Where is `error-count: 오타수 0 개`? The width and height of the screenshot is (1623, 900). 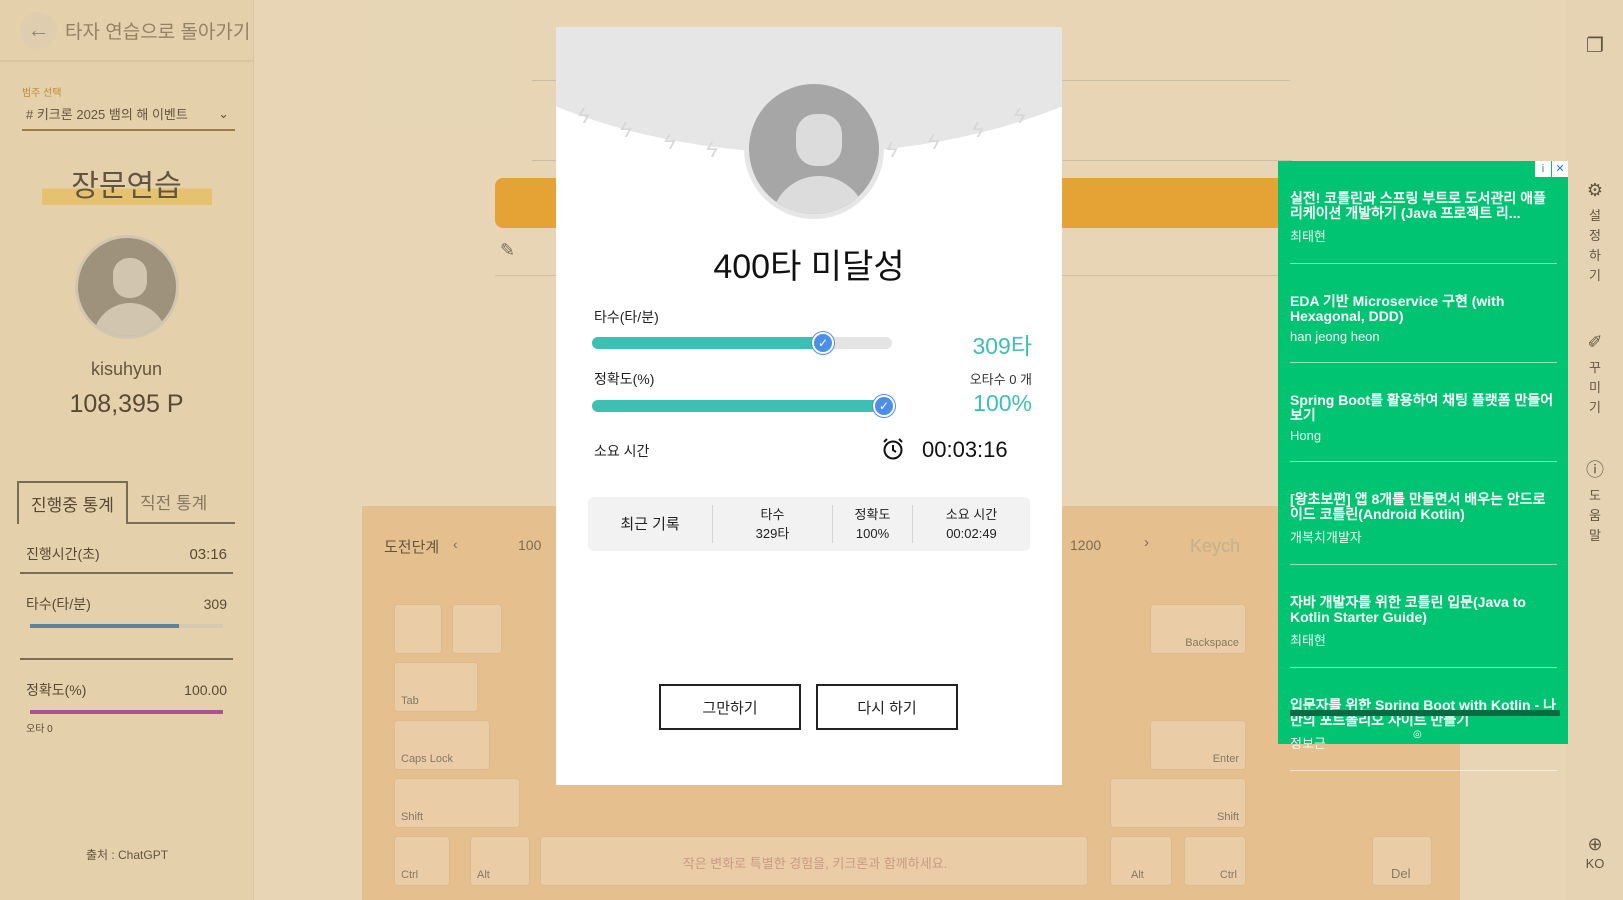
error-count: 오타수 0 개 is located at coordinates (1000, 379).